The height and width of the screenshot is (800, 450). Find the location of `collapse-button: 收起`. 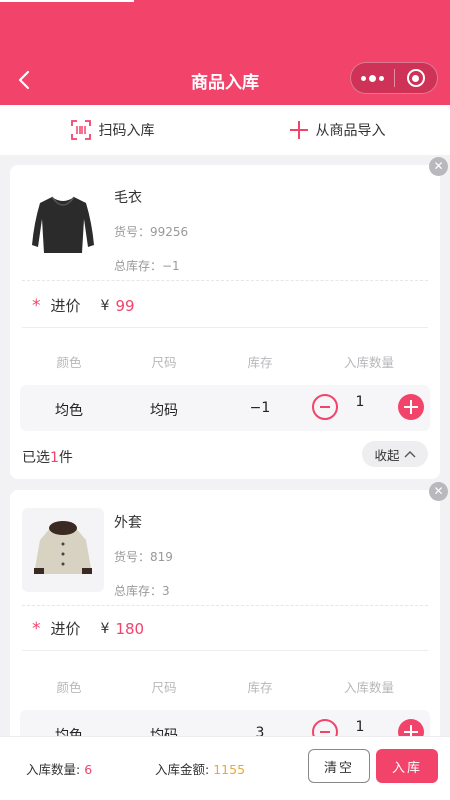

collapse-button: 收起 is located at coordinates (395, 454).